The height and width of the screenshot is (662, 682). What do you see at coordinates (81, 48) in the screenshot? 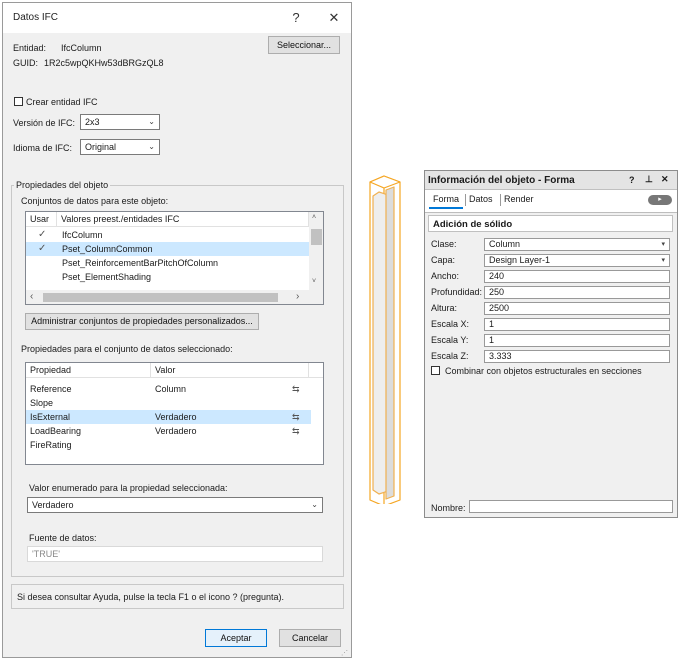
I see `entity-value: IfcColumn` at bounding box center [81, 48].